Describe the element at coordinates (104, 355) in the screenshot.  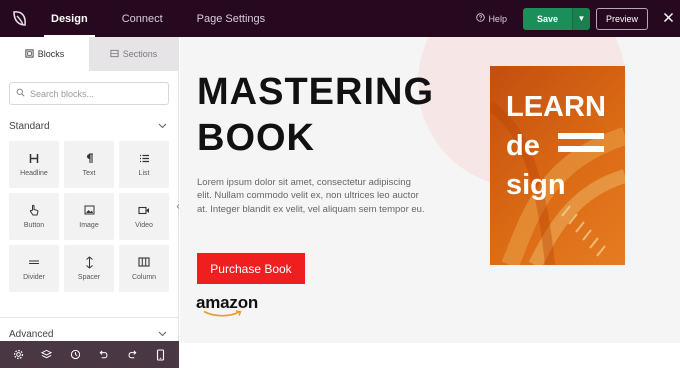
I see `undo-icon` at that location.